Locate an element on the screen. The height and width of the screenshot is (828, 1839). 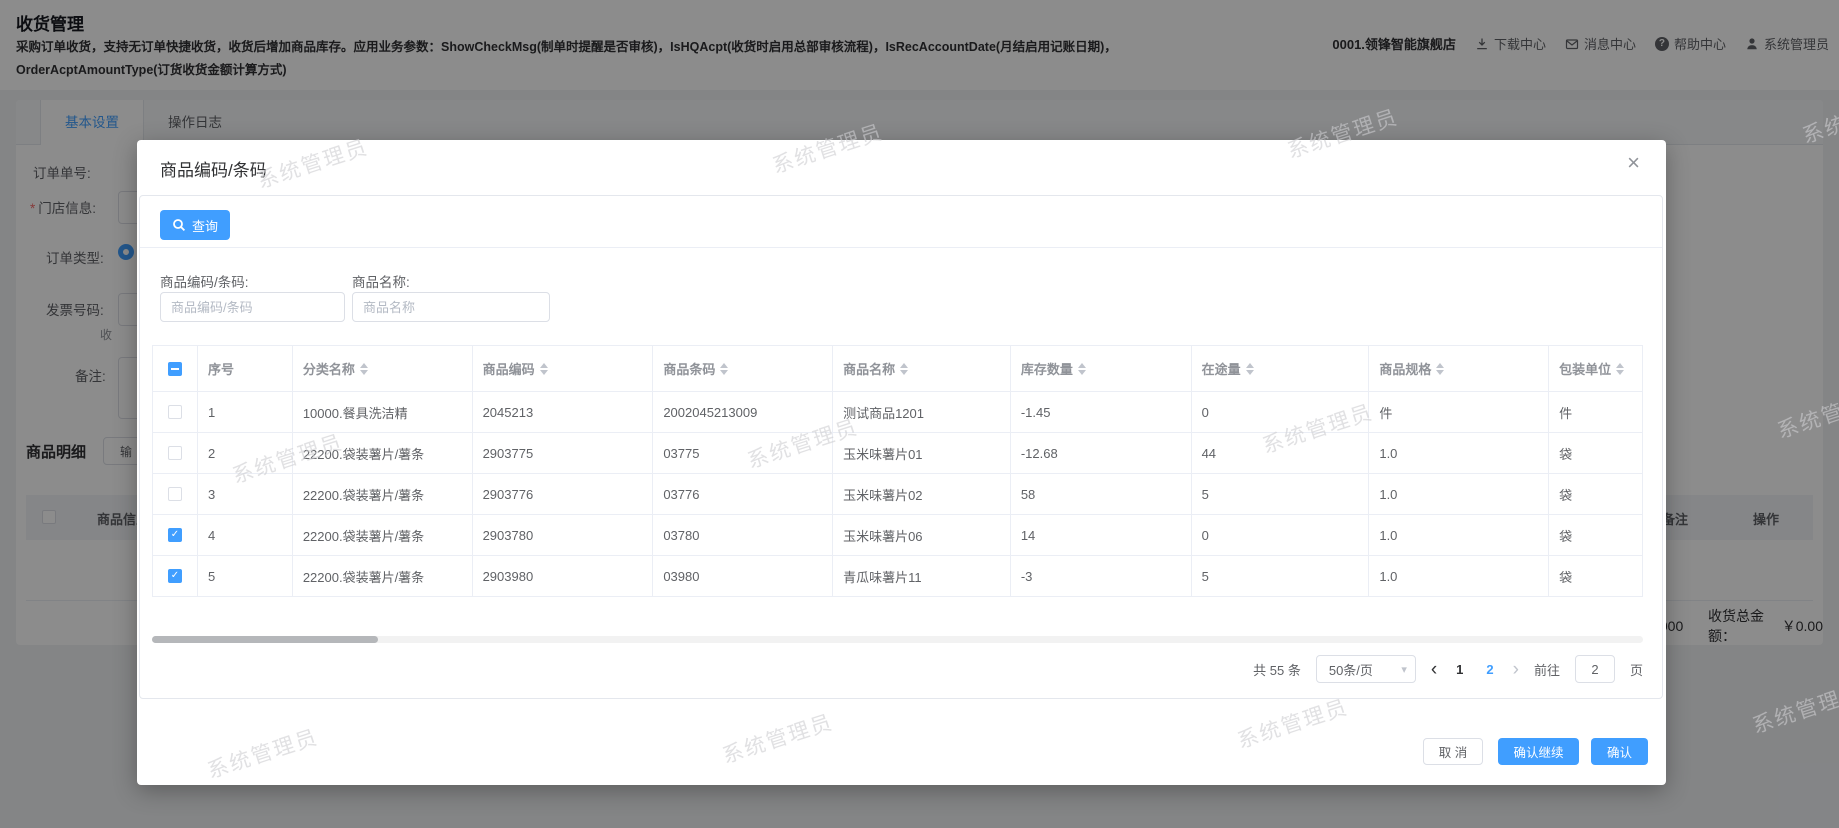
page-size-select: 50条/页 ▾ is located at coordinates (1365, 669).